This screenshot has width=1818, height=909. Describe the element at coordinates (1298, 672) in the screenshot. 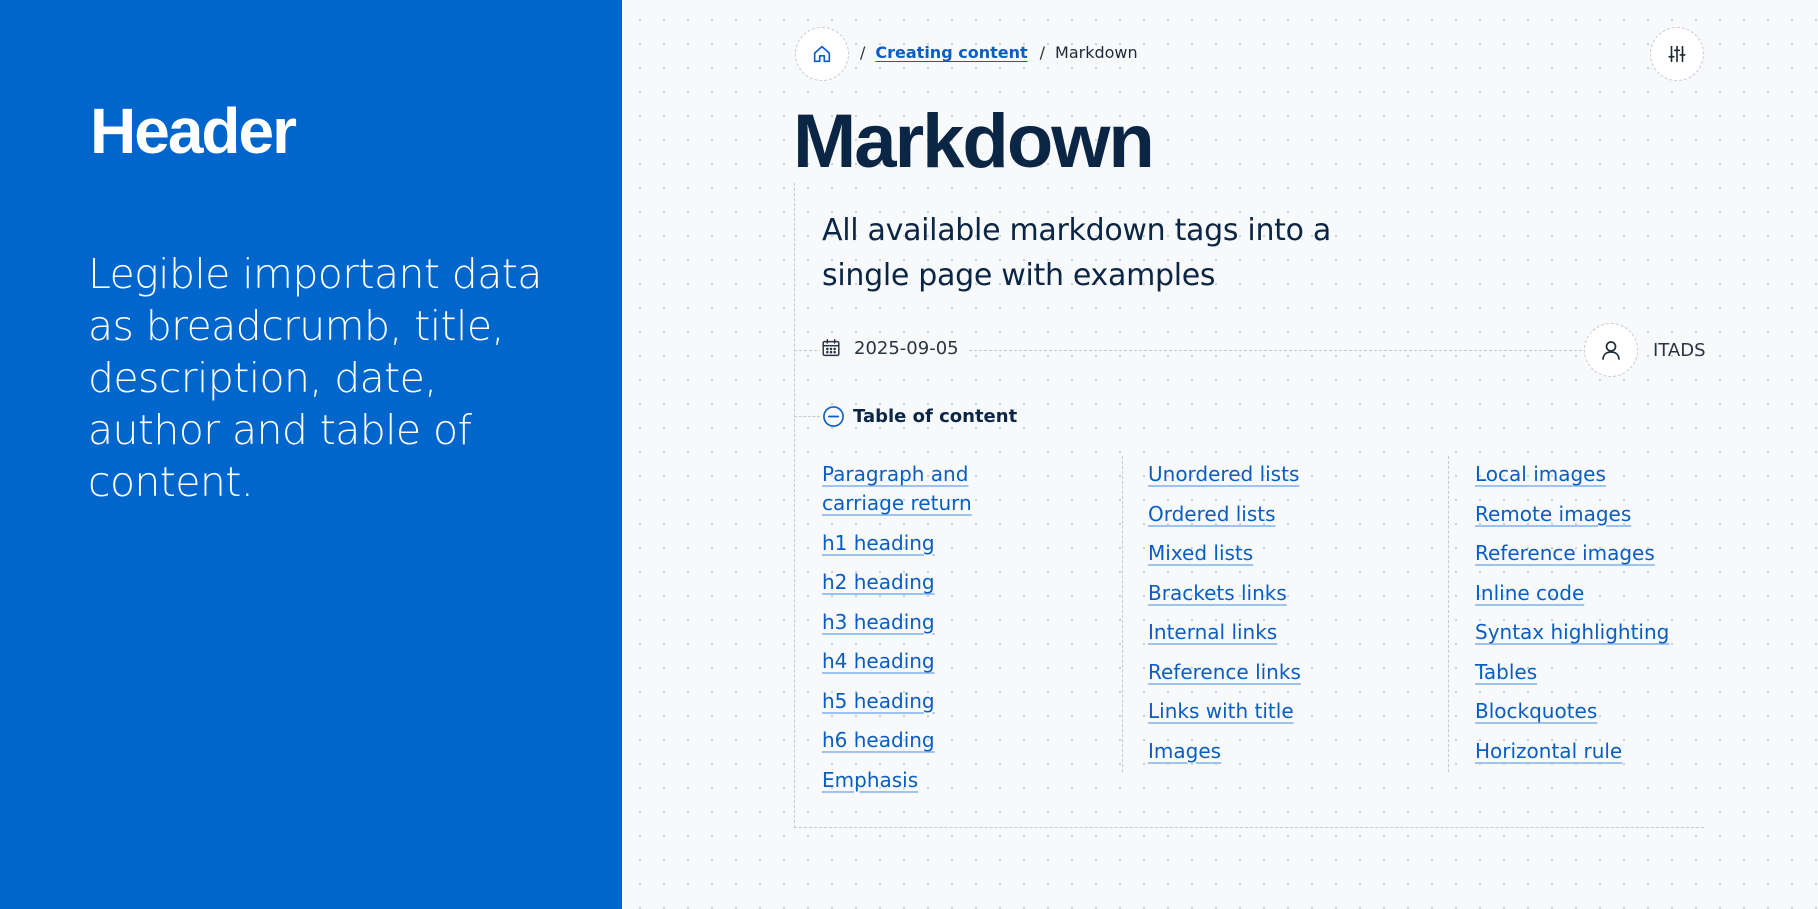

I see `toc-link: Reference links` at that location.